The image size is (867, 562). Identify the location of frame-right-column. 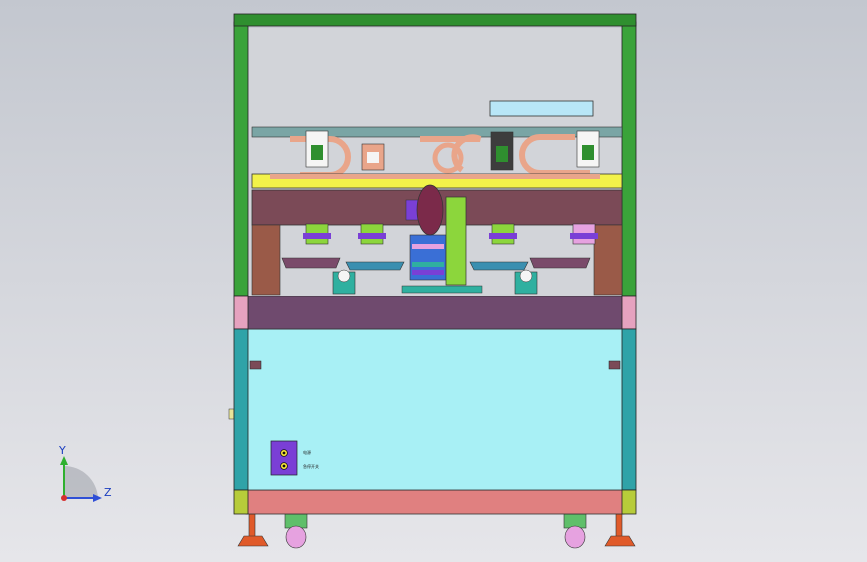
(629, 268).